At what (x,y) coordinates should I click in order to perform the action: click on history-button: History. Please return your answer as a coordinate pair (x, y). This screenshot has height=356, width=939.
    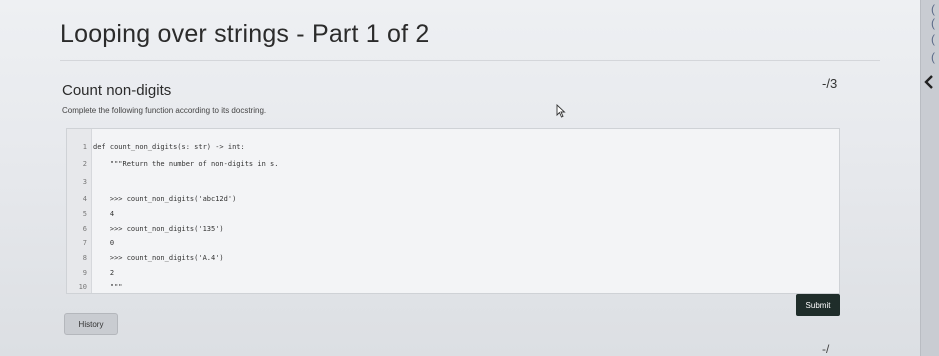
    Looking at the image, I should click on (91, 324).